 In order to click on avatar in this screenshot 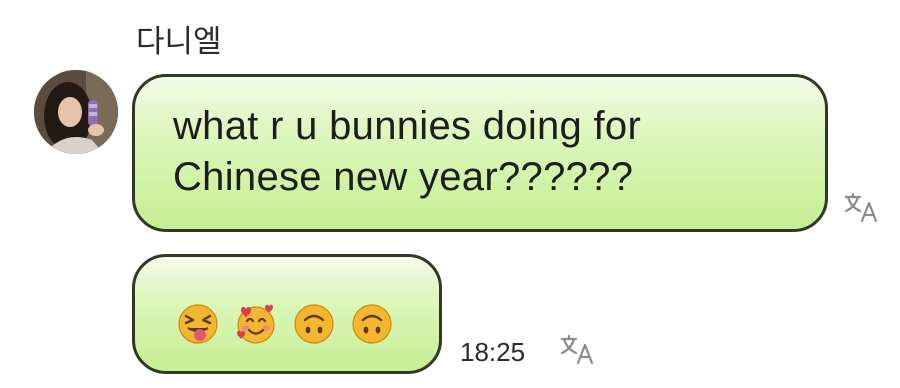, I will do `click(76, 112)`.